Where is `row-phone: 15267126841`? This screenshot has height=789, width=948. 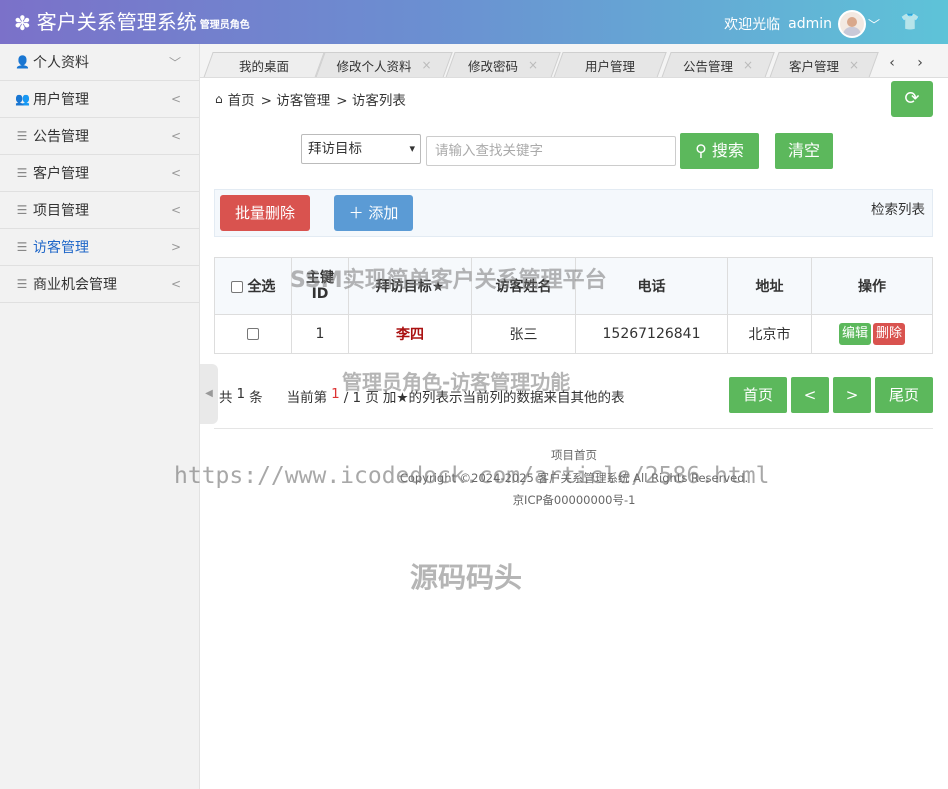
row-phone: 15267126841 is located at coordinates (651, 334).